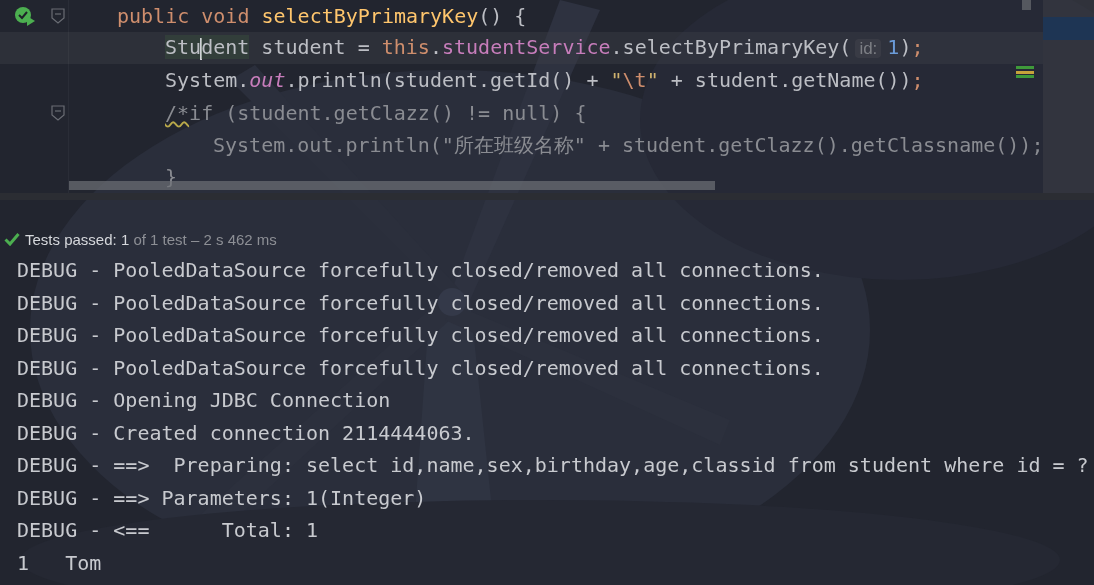 This screenshot has height=585, width=1094. Describe the element at coordinates (168, 530) in the screenshot. I see `console-line: DEBUG - <== Total: 1` at that location.